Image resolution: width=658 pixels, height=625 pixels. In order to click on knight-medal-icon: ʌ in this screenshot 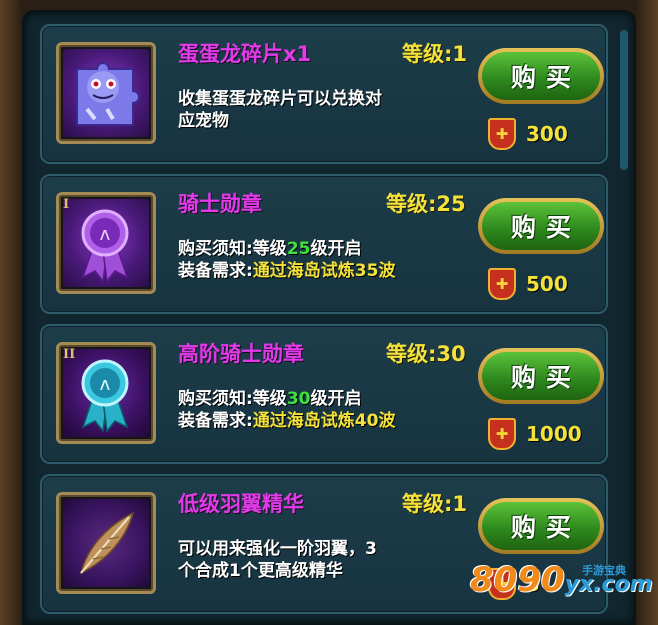, I will do `click(106, 243)`.